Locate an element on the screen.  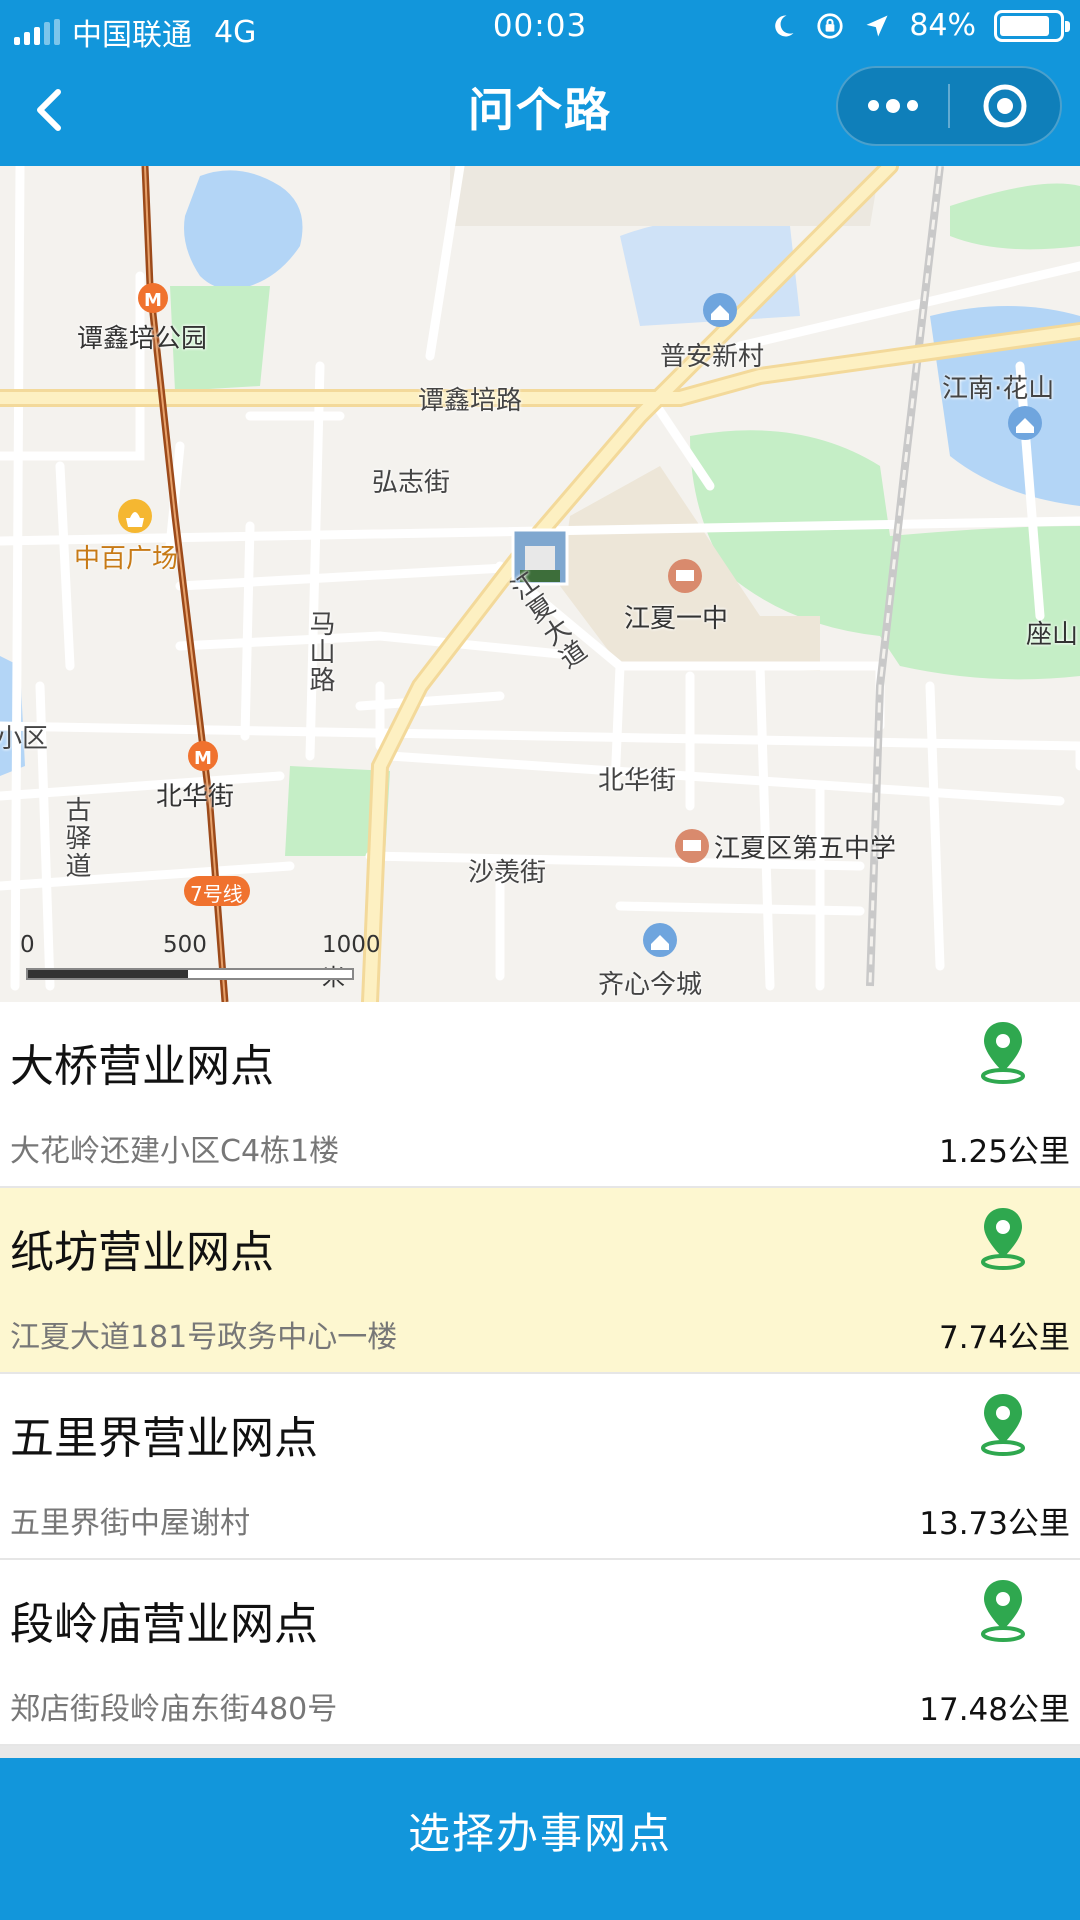
branch-list-item: 段岭庙营业网点郑店街段岭庙东街480号 17.48公里 is located at coordinates (540, 1653).